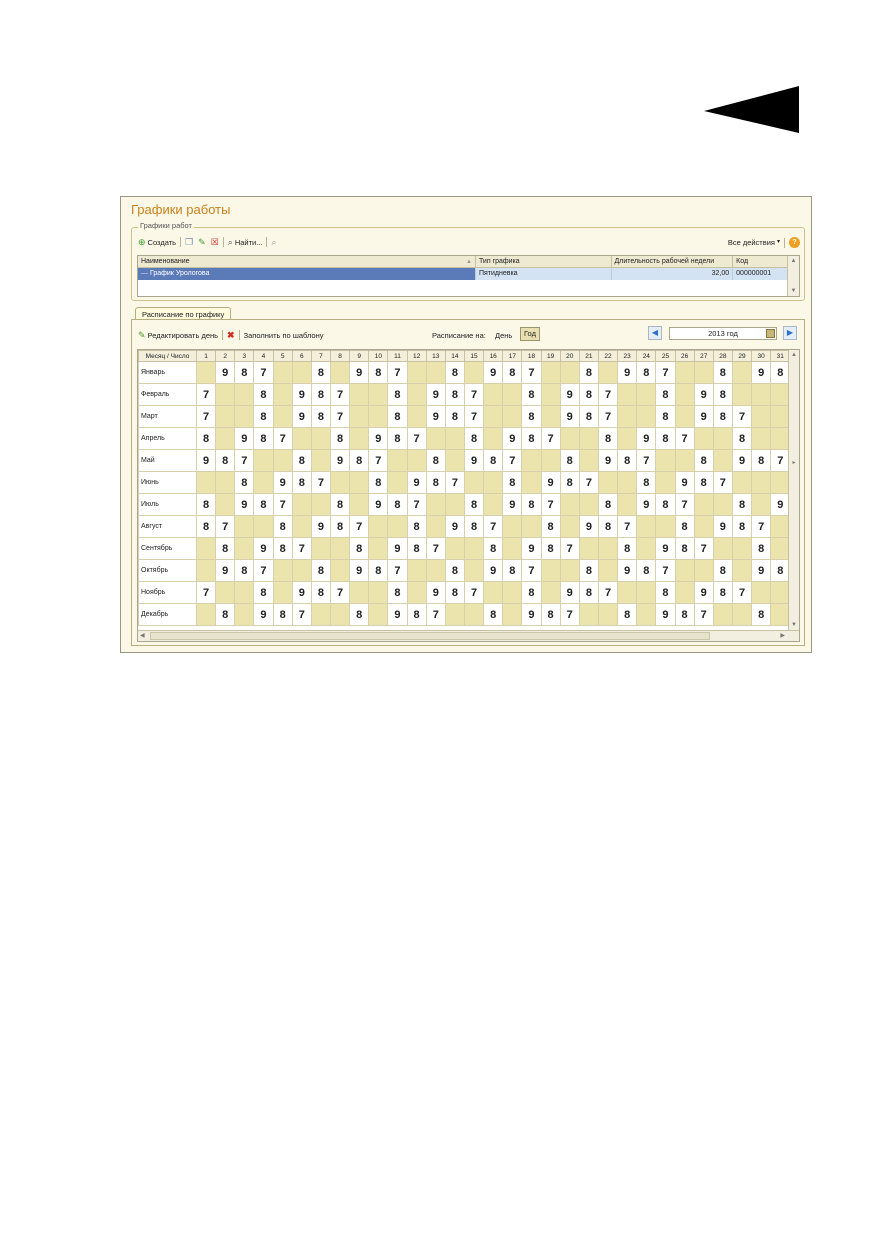 This screenshot has width=875, height=1239. What do you see at coordinates (530, 334) in the screenshot?
I see `year-mode-button: Год` at bounding box center [530, 334].